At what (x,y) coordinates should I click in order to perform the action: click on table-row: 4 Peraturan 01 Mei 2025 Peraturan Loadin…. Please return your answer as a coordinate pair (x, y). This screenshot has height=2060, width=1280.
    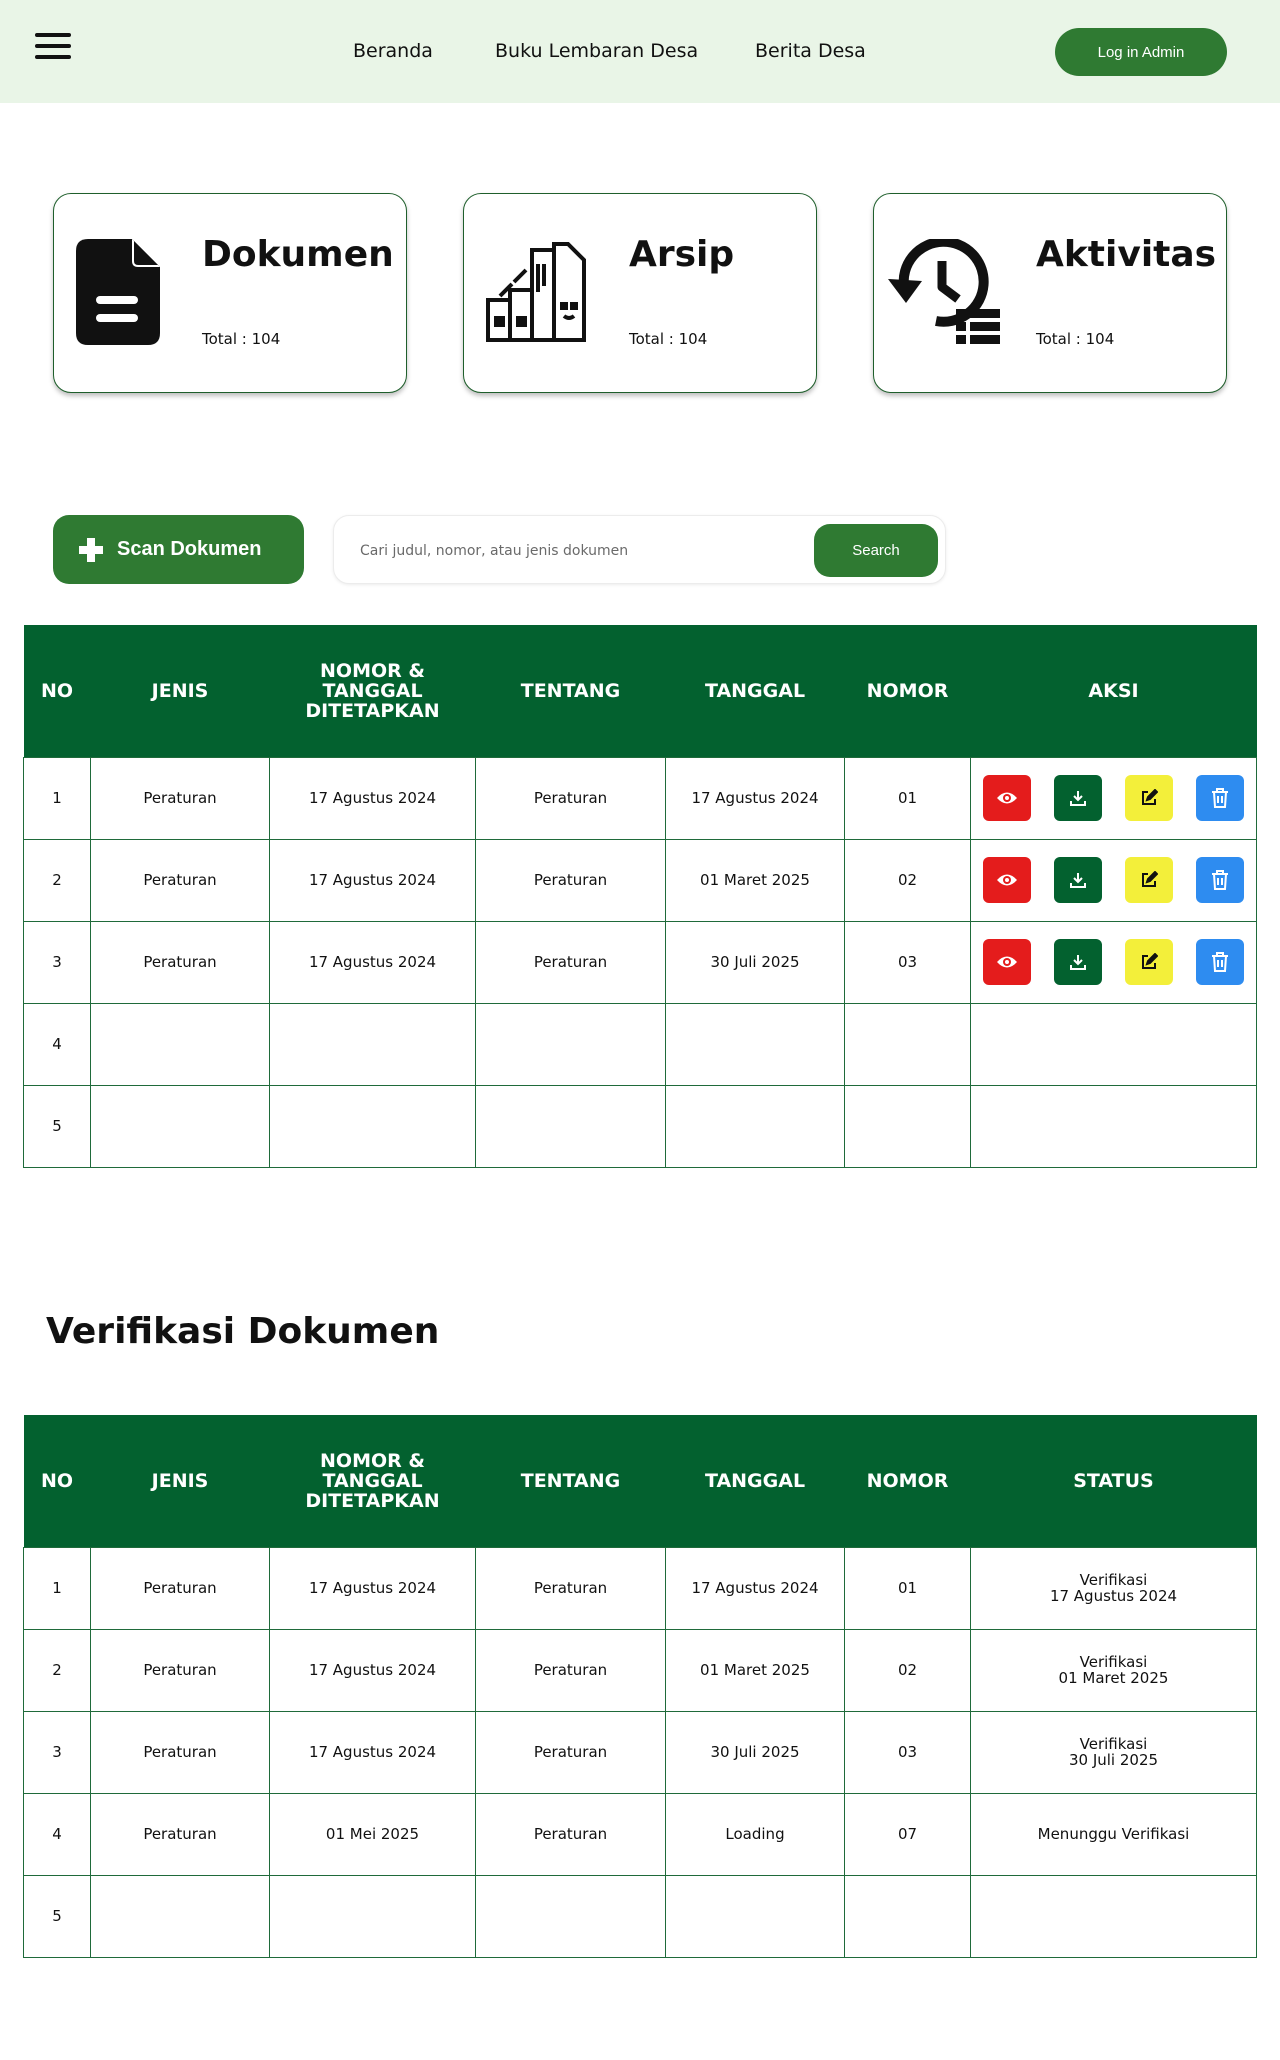
    Looking at the image, I should click on (640, 1834).